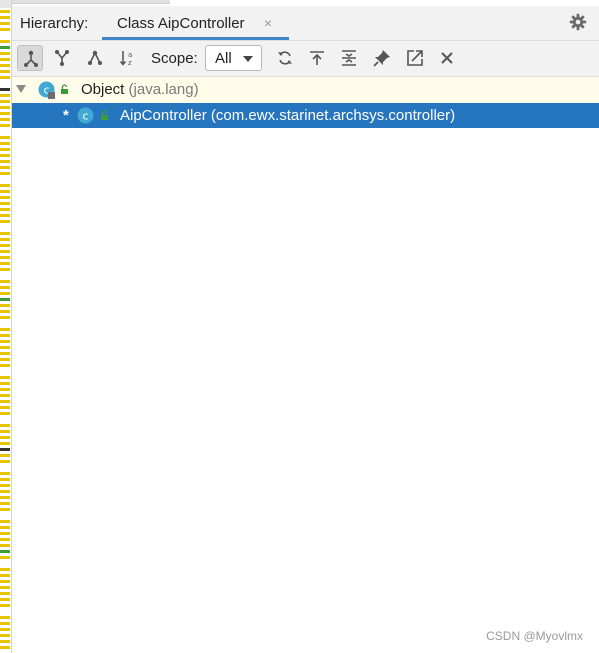 The height and width of the screenshot is (653, 599). Describe the element at coordinates (578, 22) in the screenshot. I see `gear-icon` at that location.